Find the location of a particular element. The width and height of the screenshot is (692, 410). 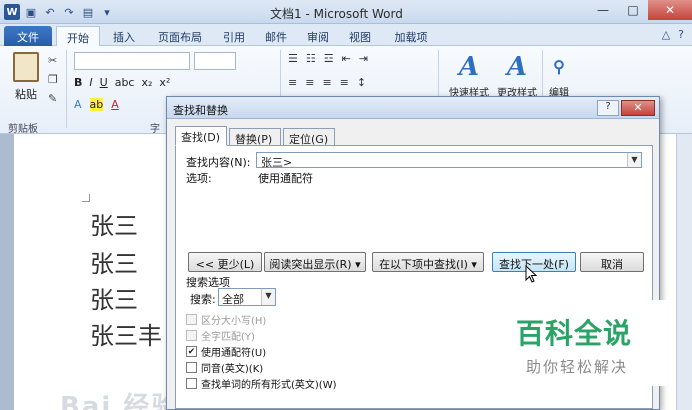

align-center-icon: ≡ is located at coordinates (309, 82).